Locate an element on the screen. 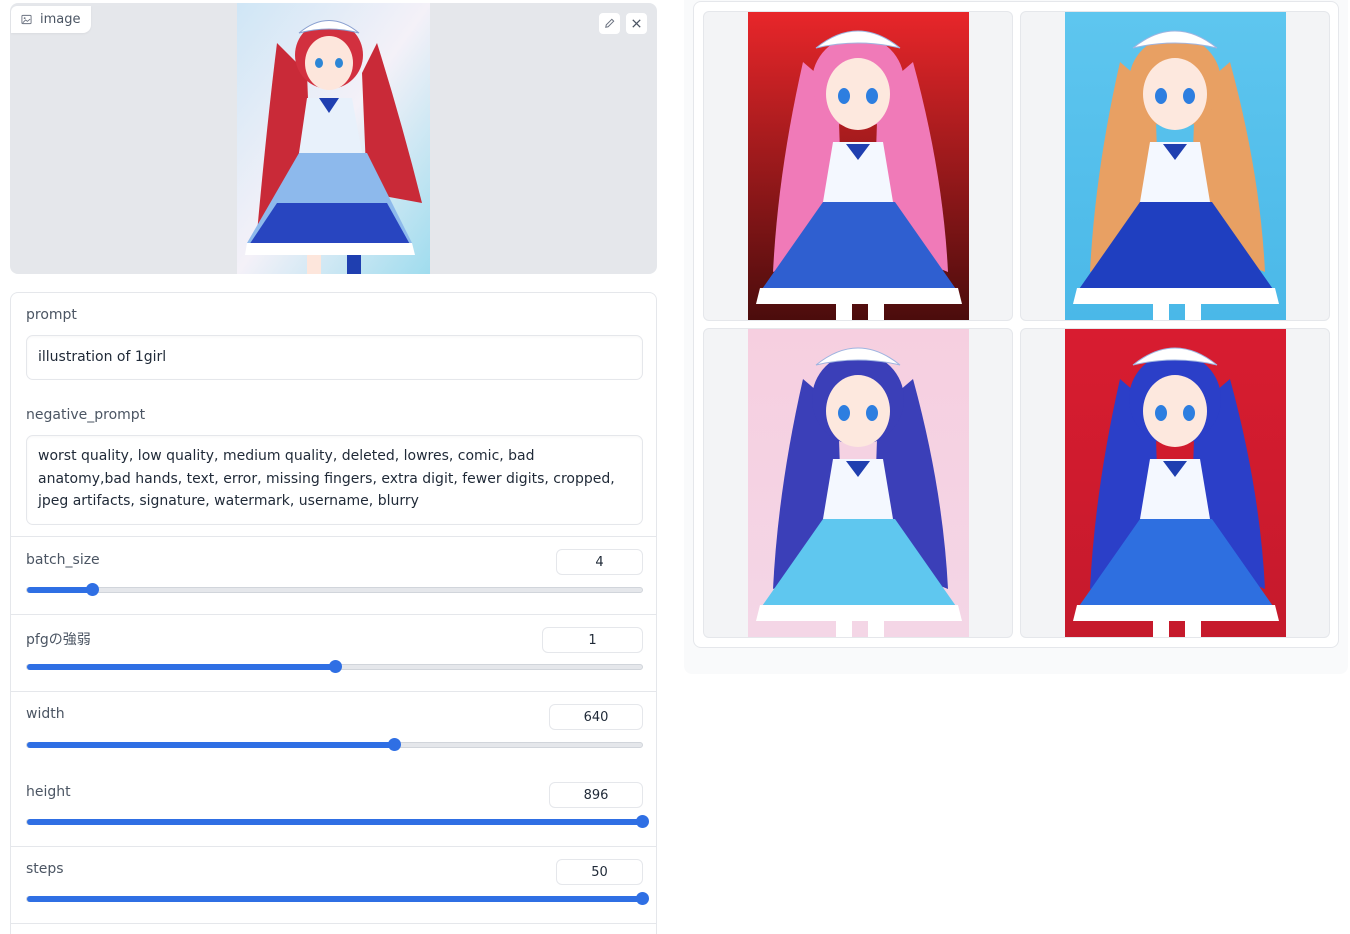  image-input-label: image is located at coordinates (51, 19).